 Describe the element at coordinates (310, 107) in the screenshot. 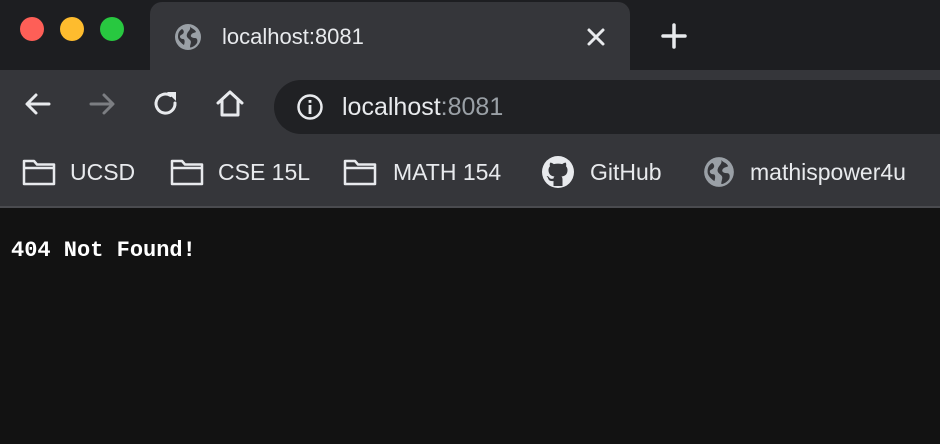

I see `info-icon` at that location.